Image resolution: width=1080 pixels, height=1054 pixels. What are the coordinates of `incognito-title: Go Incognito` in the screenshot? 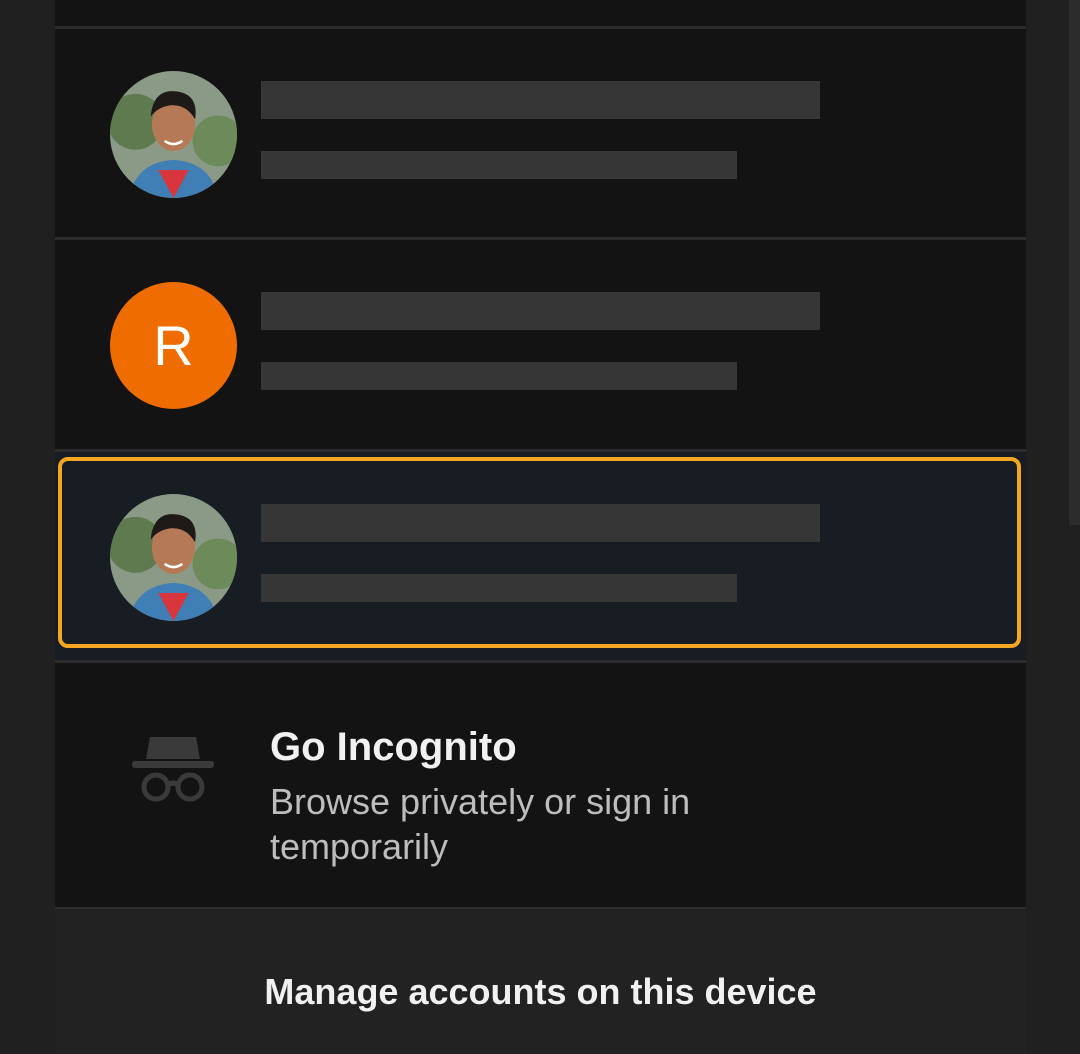 It's located at (393, 747).